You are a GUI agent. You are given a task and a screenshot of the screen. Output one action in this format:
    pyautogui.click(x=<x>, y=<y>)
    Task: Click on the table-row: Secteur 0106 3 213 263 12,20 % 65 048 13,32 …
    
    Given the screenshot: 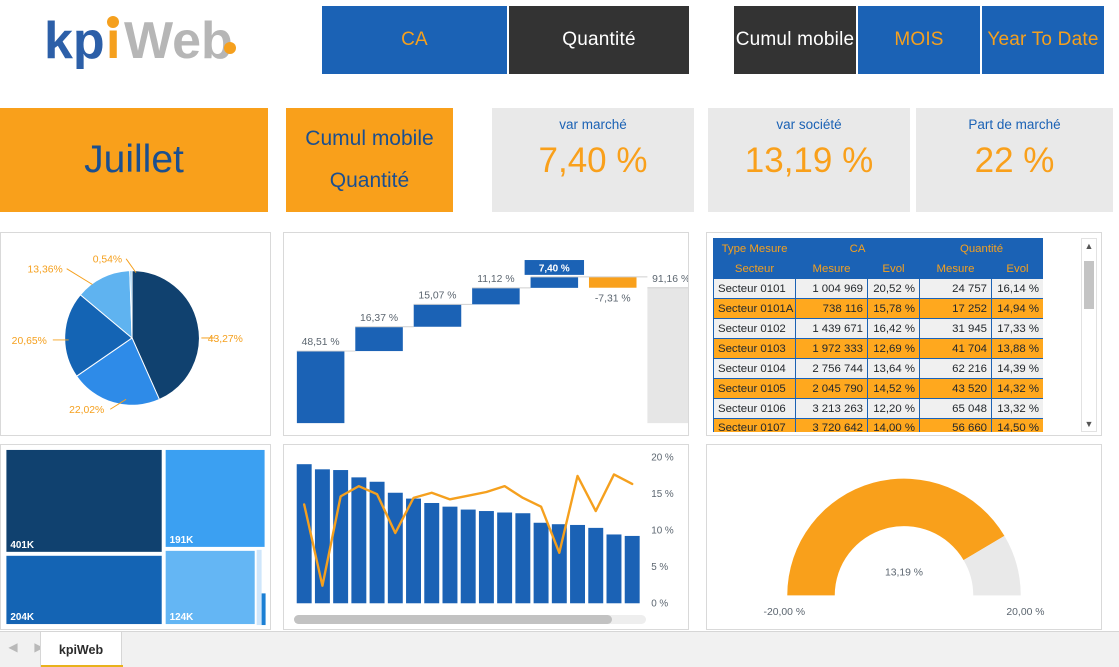 What is the action you would take?
    pyautogui.click(x=878, y=408)
    